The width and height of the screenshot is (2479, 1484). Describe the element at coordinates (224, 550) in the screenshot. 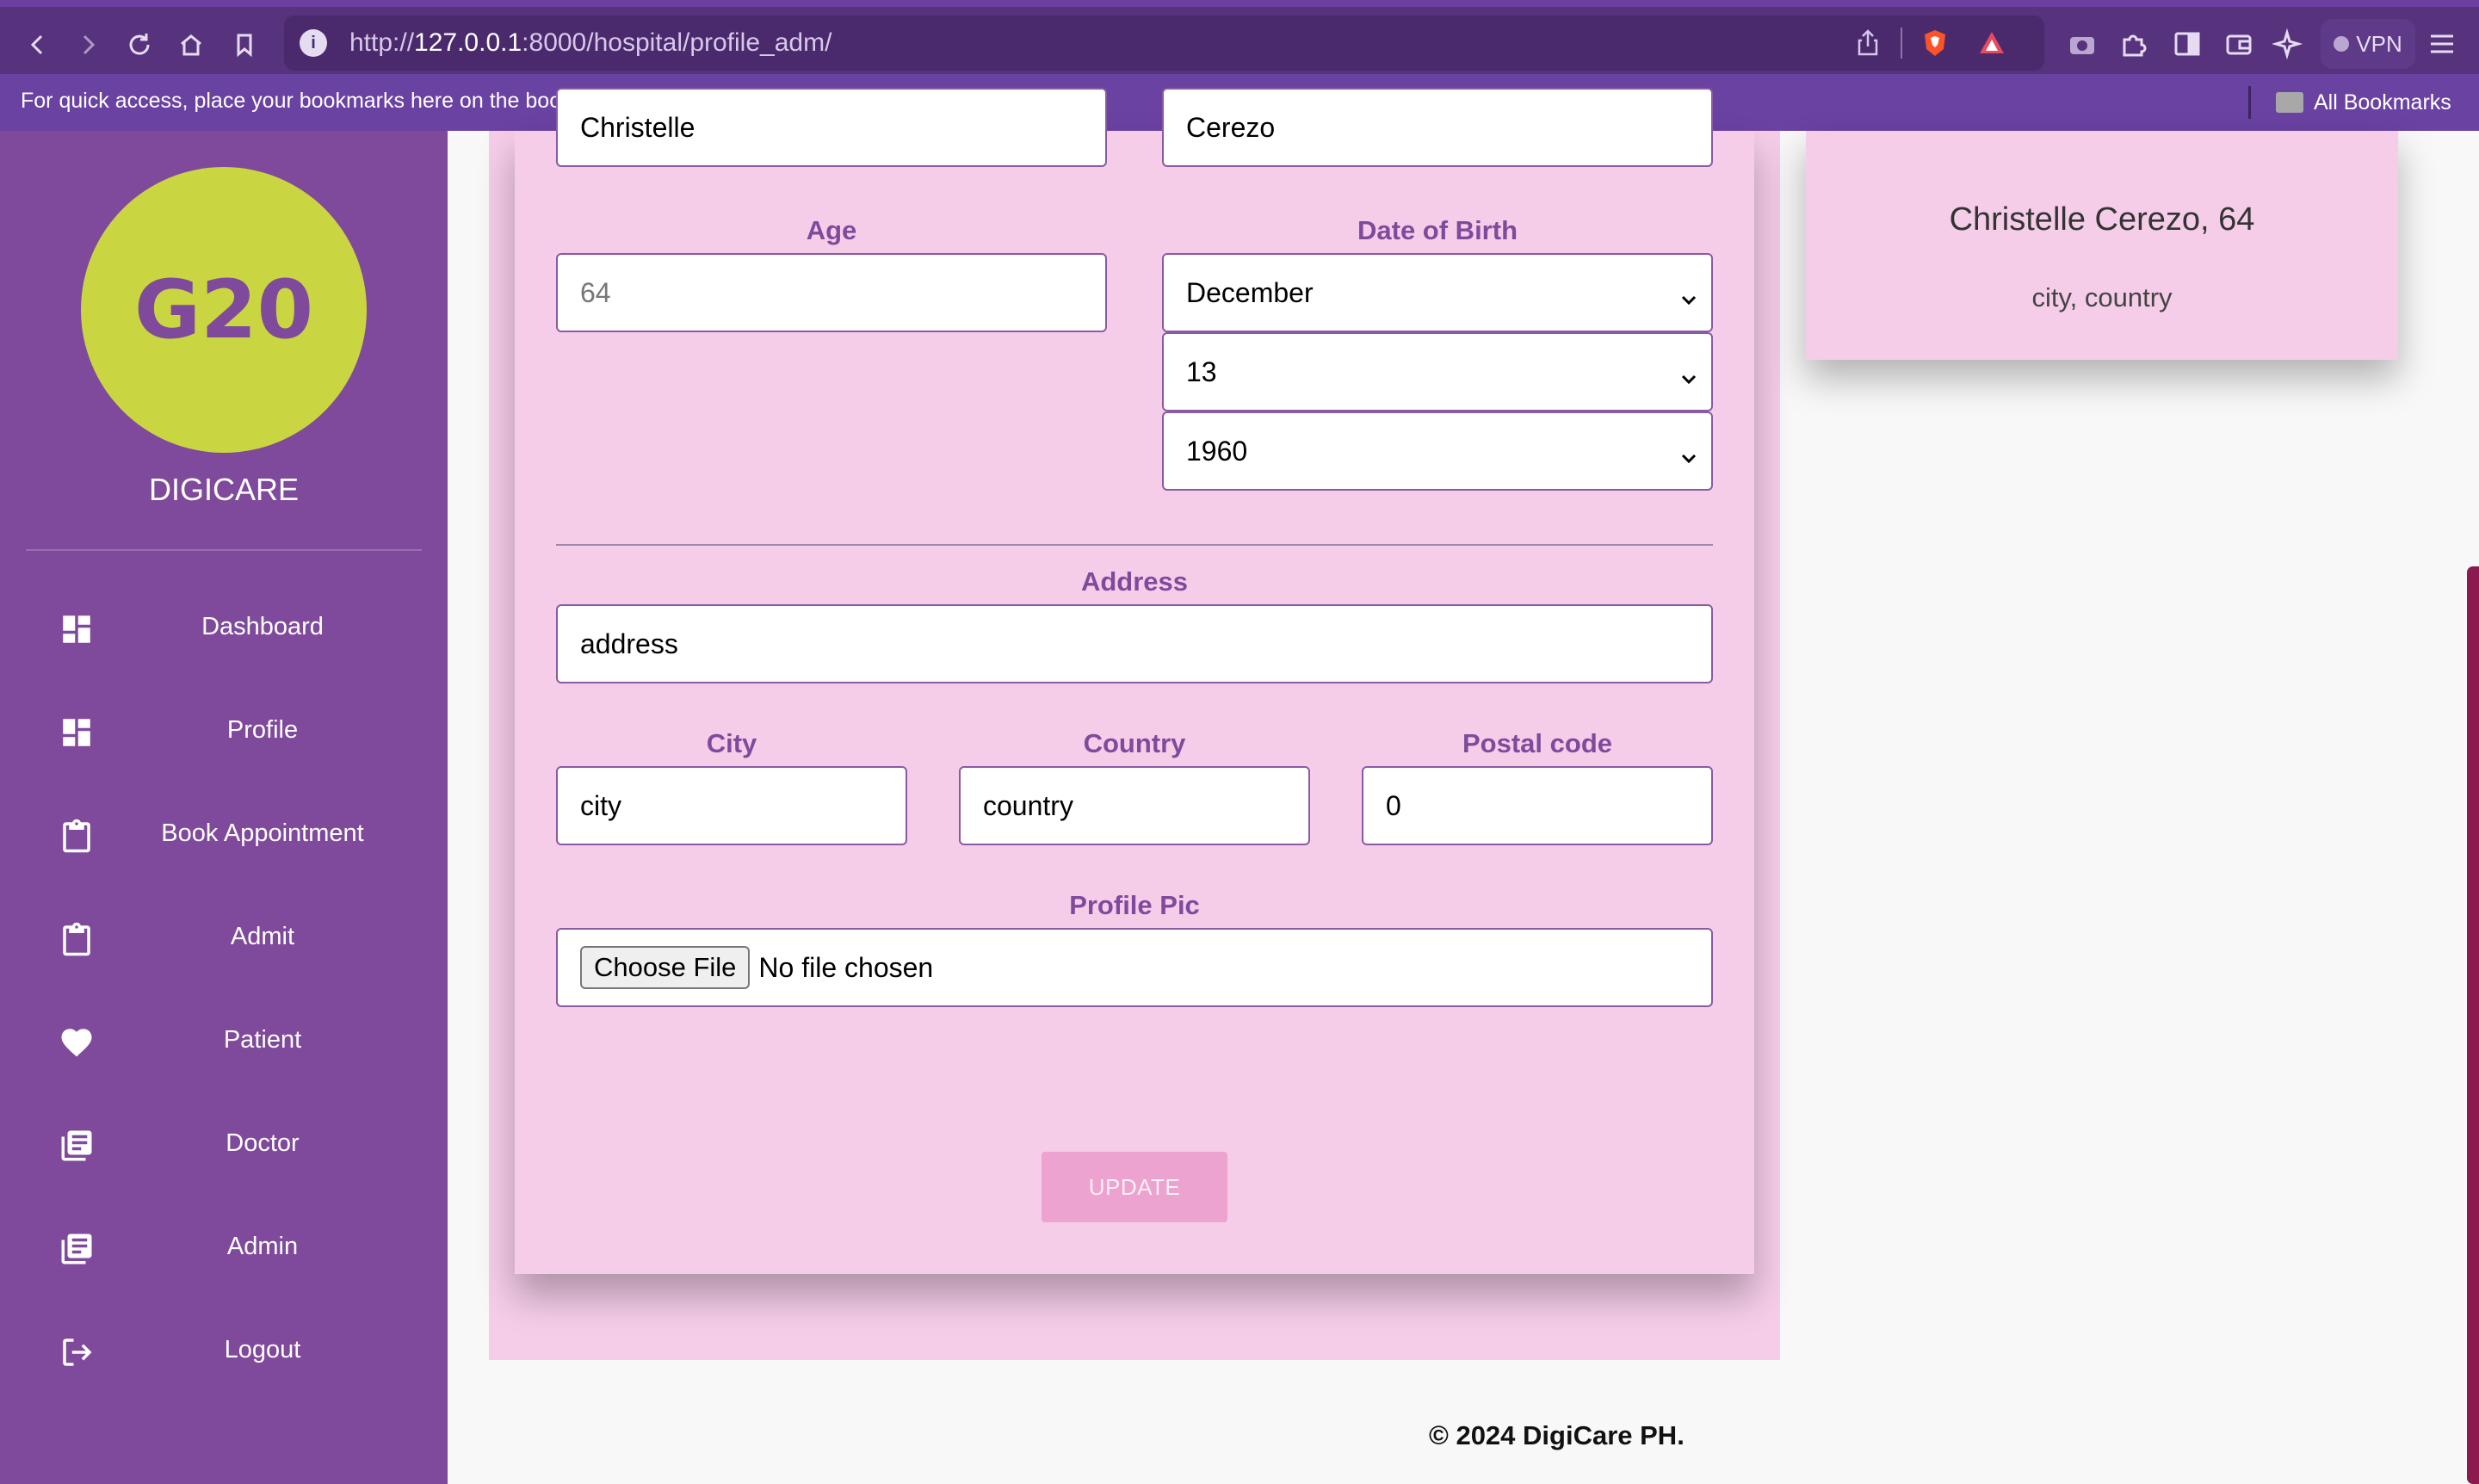

I see `sidebar-divider` at that location.